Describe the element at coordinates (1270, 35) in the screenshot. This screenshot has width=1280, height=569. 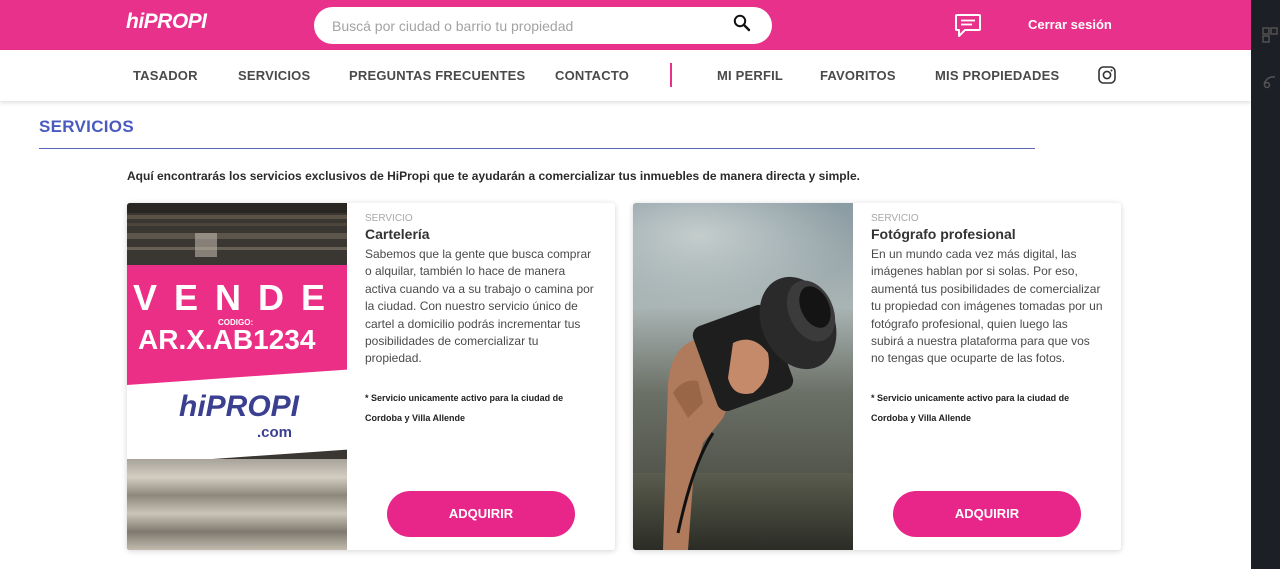
I see `grid-icon` at that location.